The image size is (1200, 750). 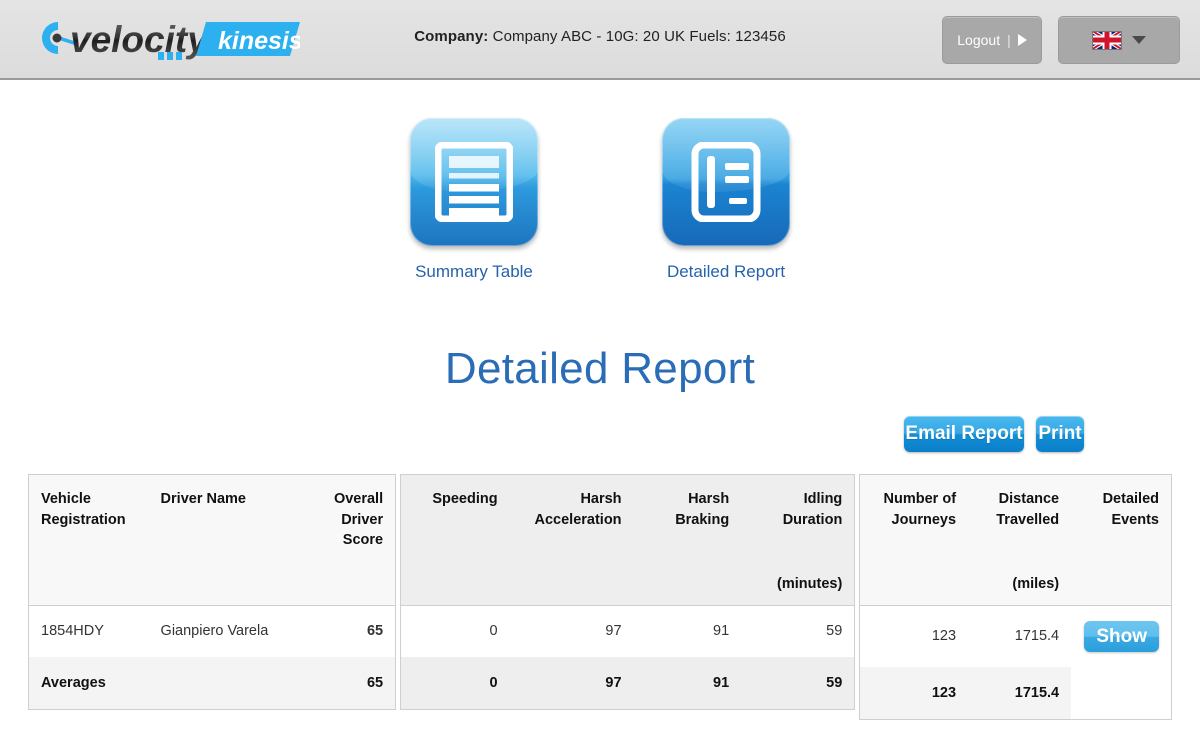 I want to click on cell-averages-driver-name, so click(x=222, y=683).